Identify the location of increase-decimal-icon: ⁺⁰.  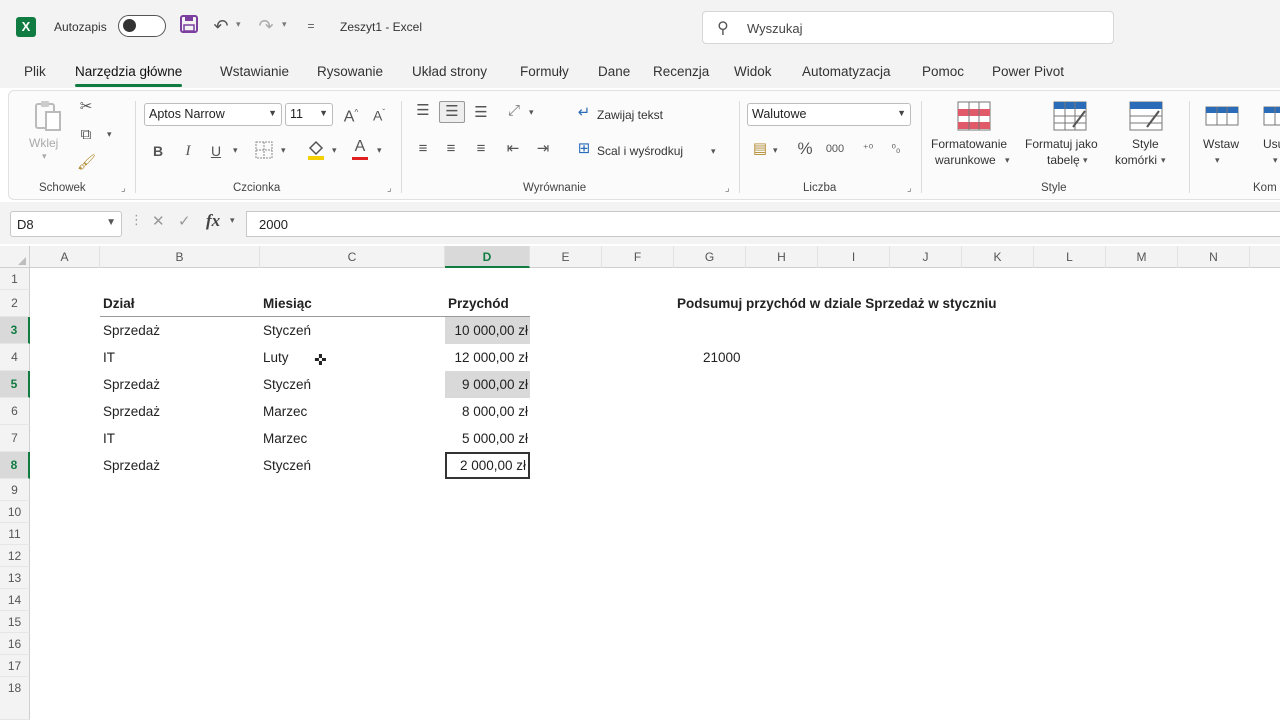
(868, 150).